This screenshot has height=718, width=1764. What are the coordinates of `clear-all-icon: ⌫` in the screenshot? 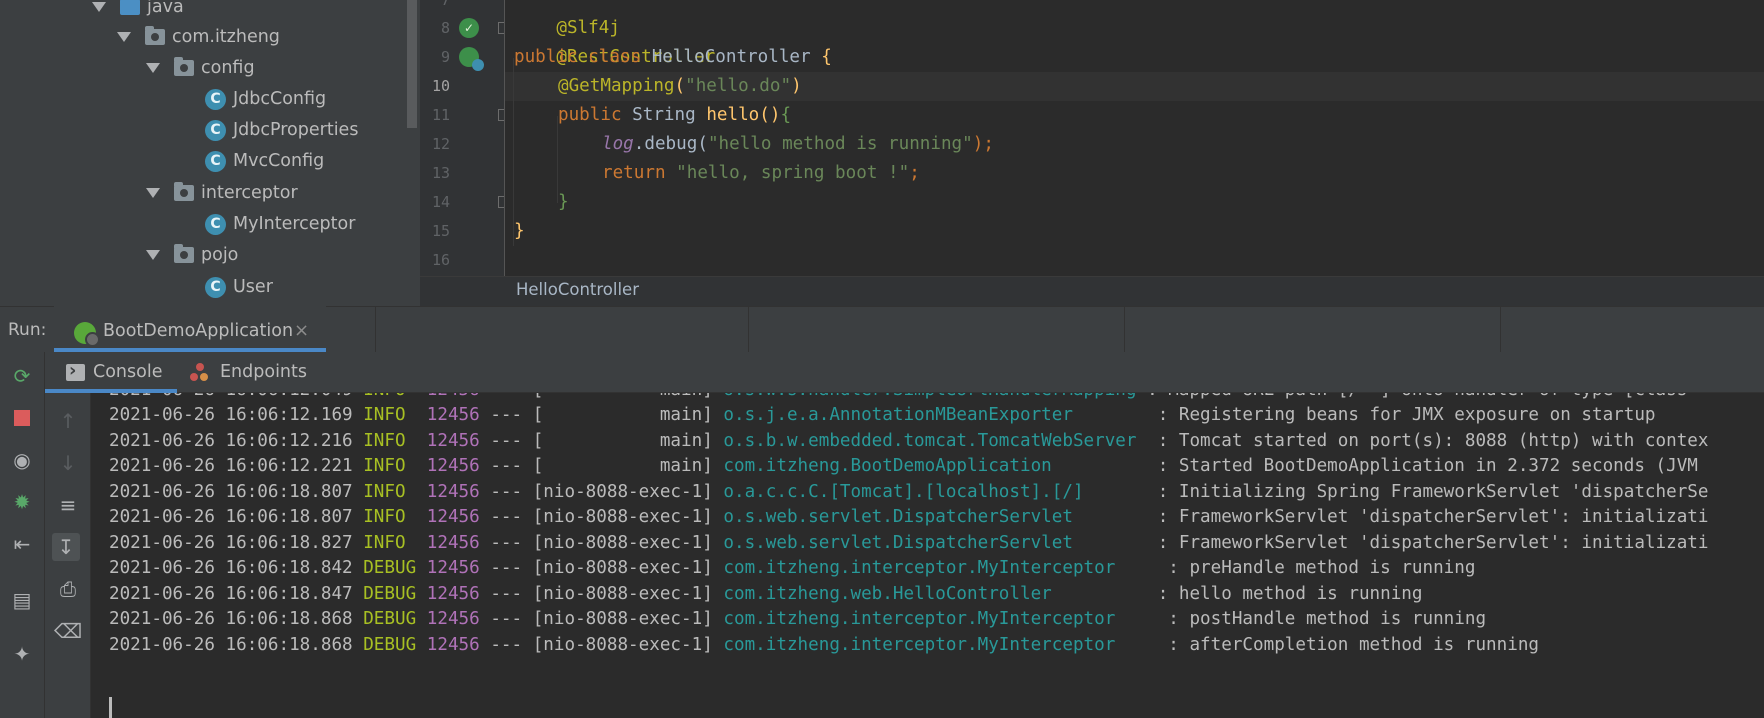 It's located at (68, 631).